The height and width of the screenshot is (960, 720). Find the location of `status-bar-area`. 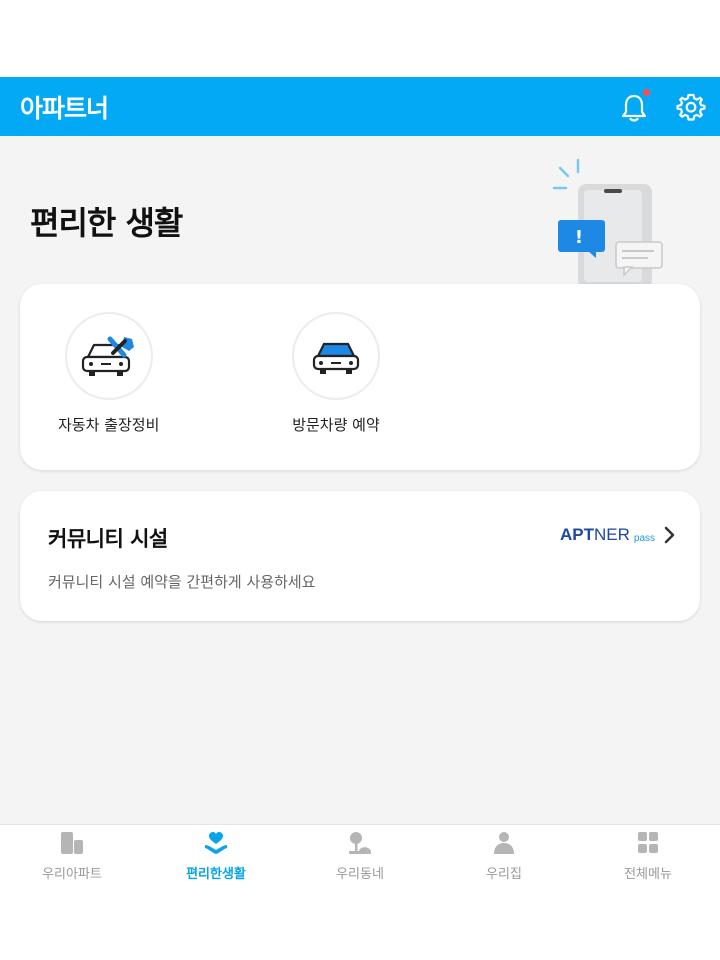

status-bar-area is located at coordinates (360, 38).